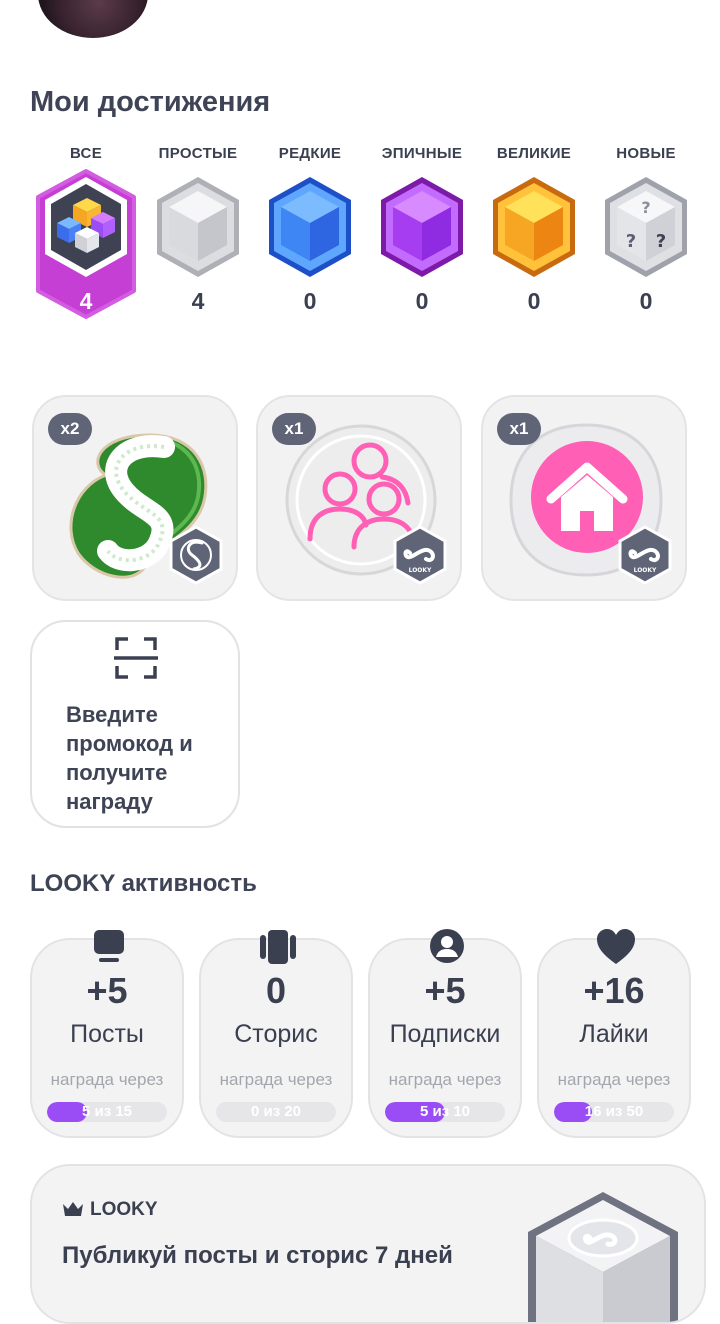 The height and width of the screenshot is (1324, 720). I want to click on progress-text: 16 из 50, so click(614, 1111).